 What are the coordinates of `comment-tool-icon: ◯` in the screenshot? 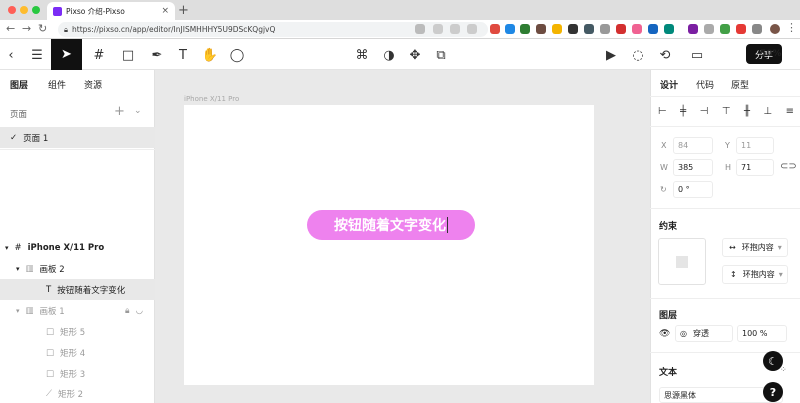 It's located at (237, 55).